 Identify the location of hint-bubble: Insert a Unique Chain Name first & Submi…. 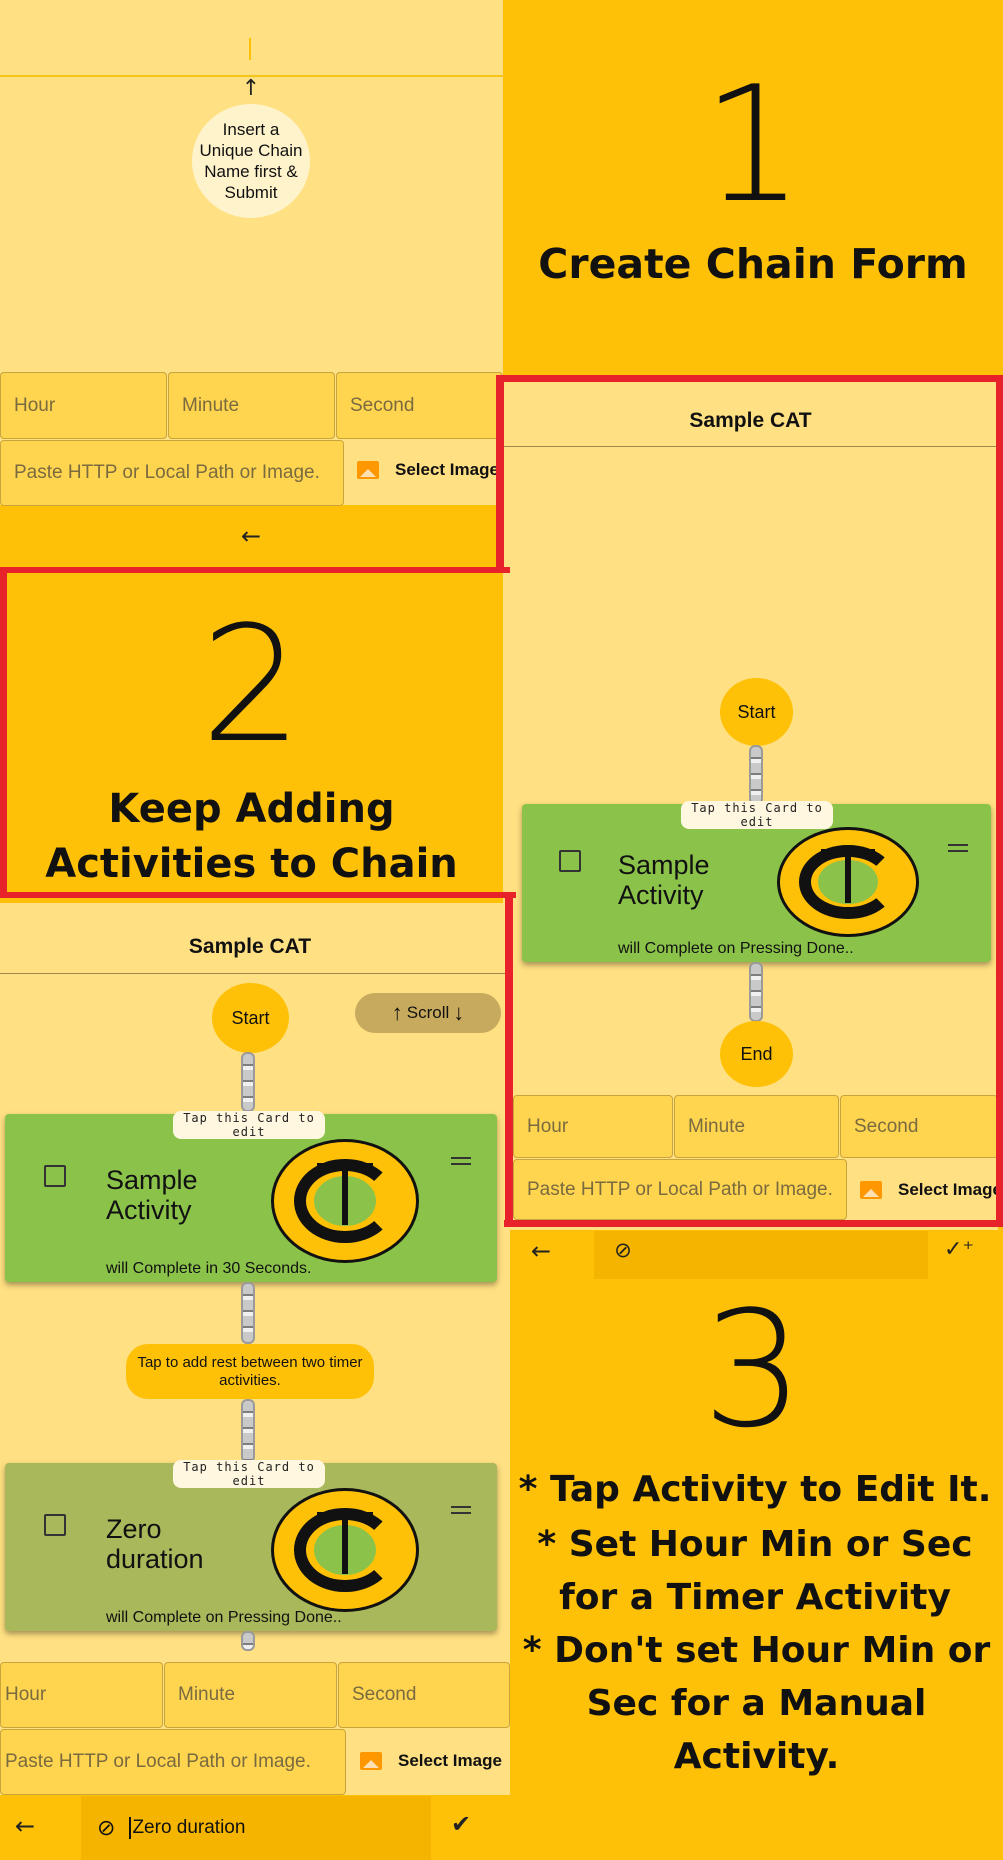
(251, 161).